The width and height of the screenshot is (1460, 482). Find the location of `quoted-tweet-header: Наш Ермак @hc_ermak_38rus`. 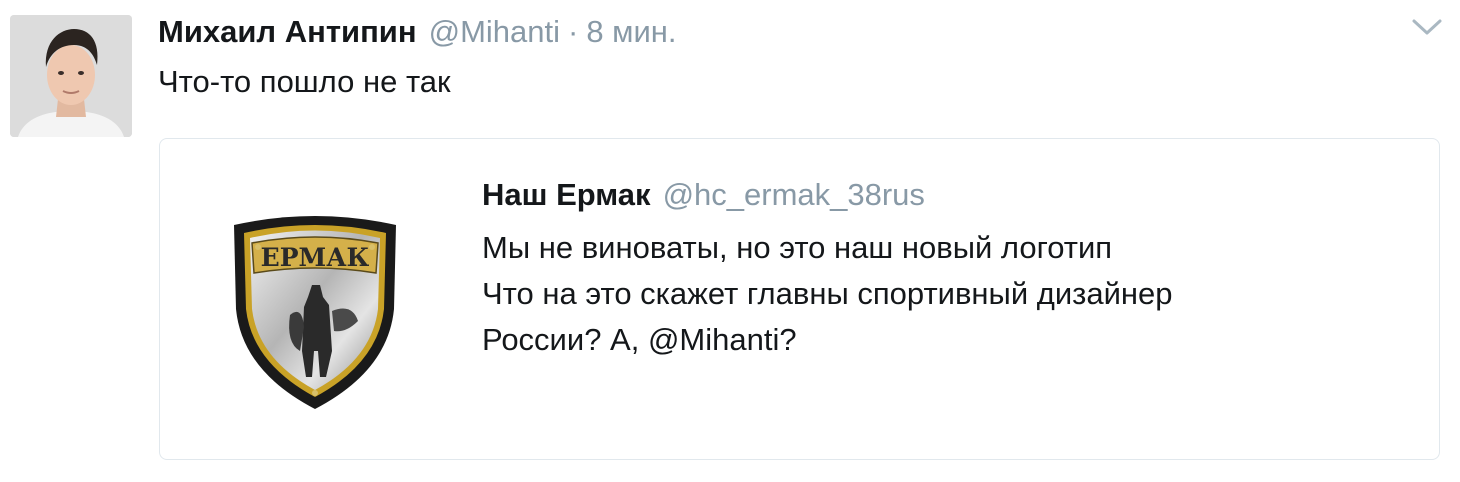

quoted-tweet-header: Наш Ермак @hc_ermak_38rus is located at coordinates (703, 195).